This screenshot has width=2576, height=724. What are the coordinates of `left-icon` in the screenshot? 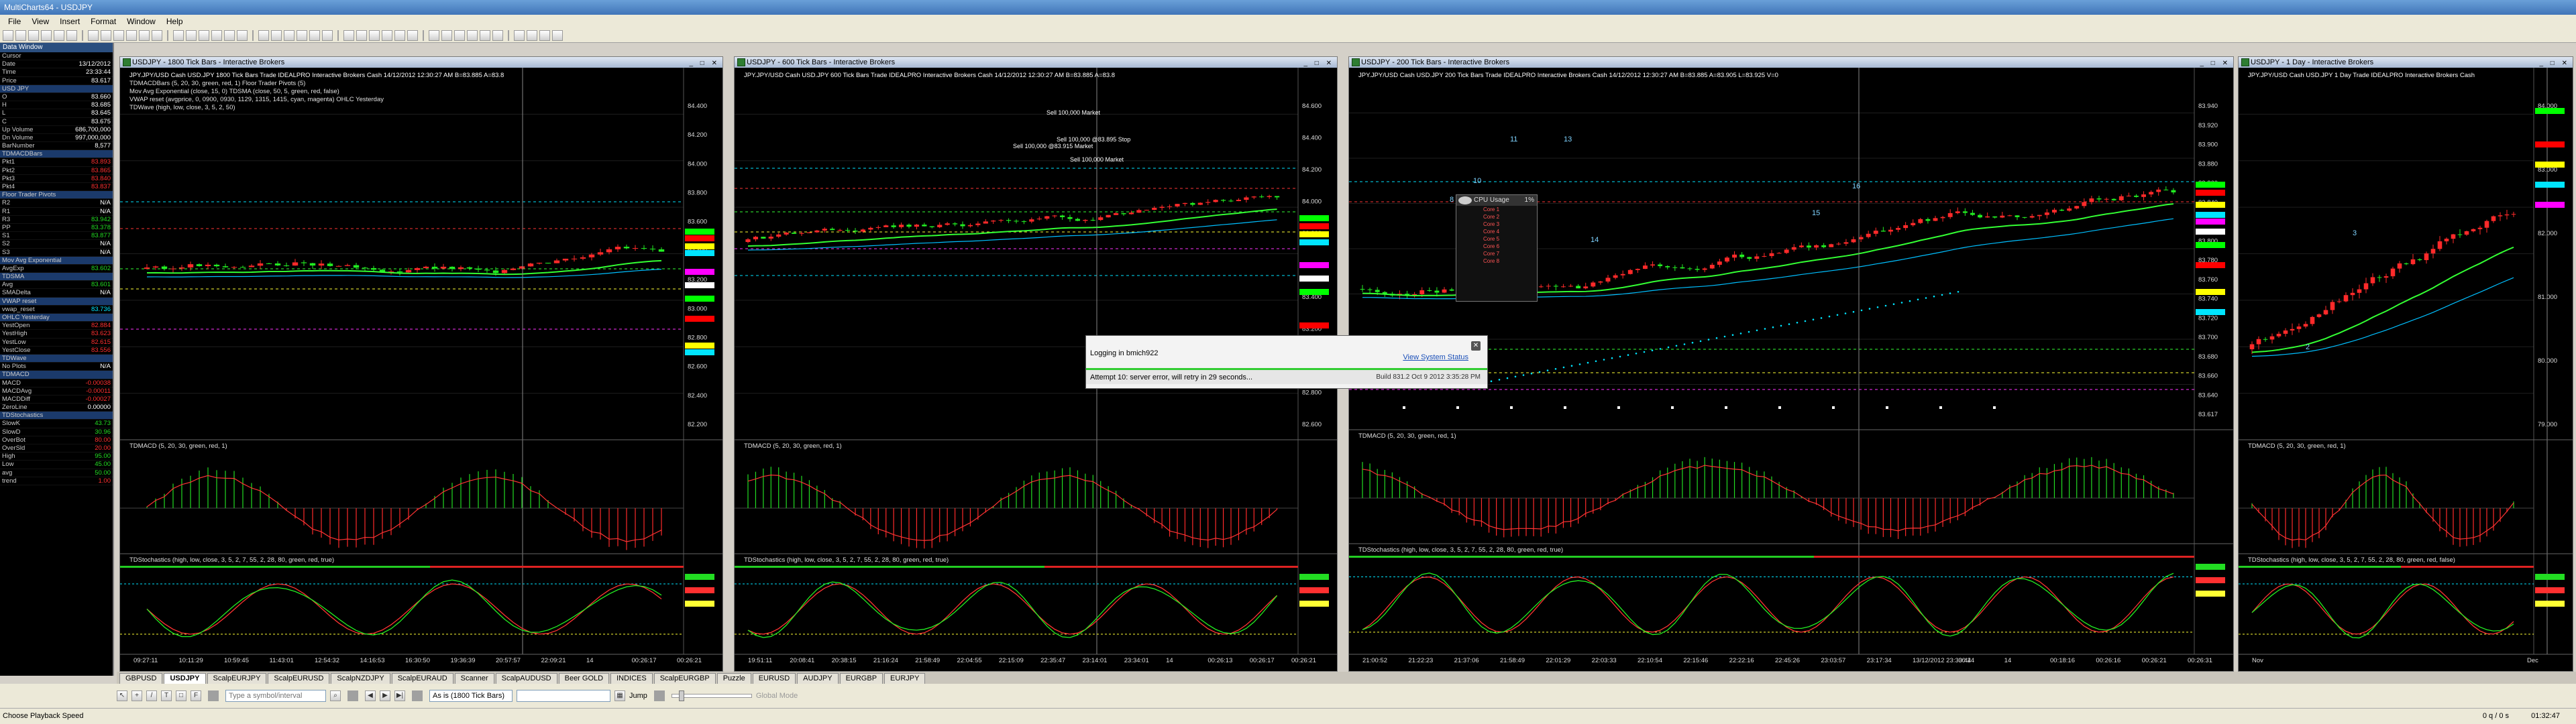 It's located at (361, 35).